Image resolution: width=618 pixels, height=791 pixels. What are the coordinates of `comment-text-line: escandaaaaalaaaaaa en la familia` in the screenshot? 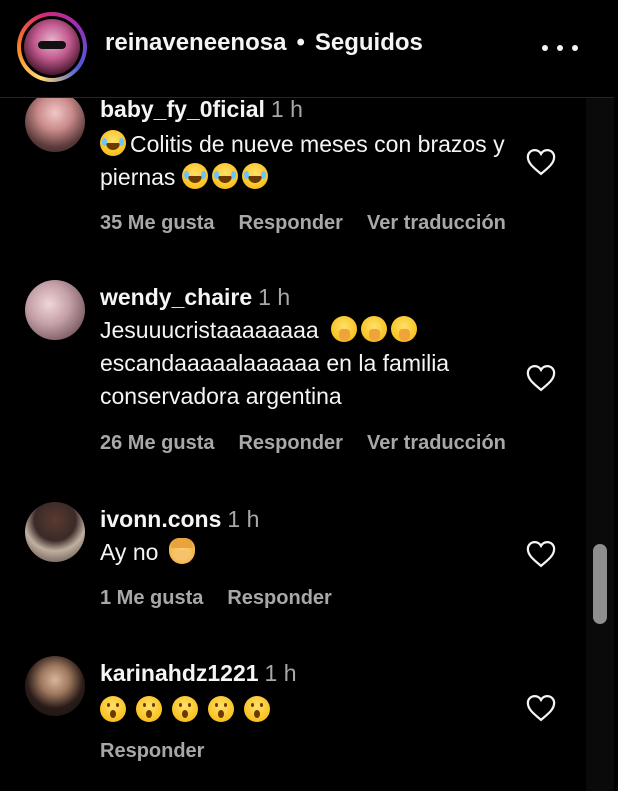 It's located at (275, 363).